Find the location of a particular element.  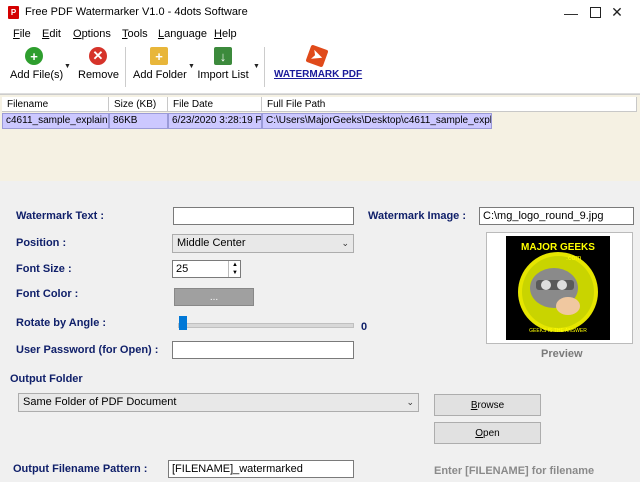

import-list-dropdown-icon: ▼ is located at coordinates (256, 66).